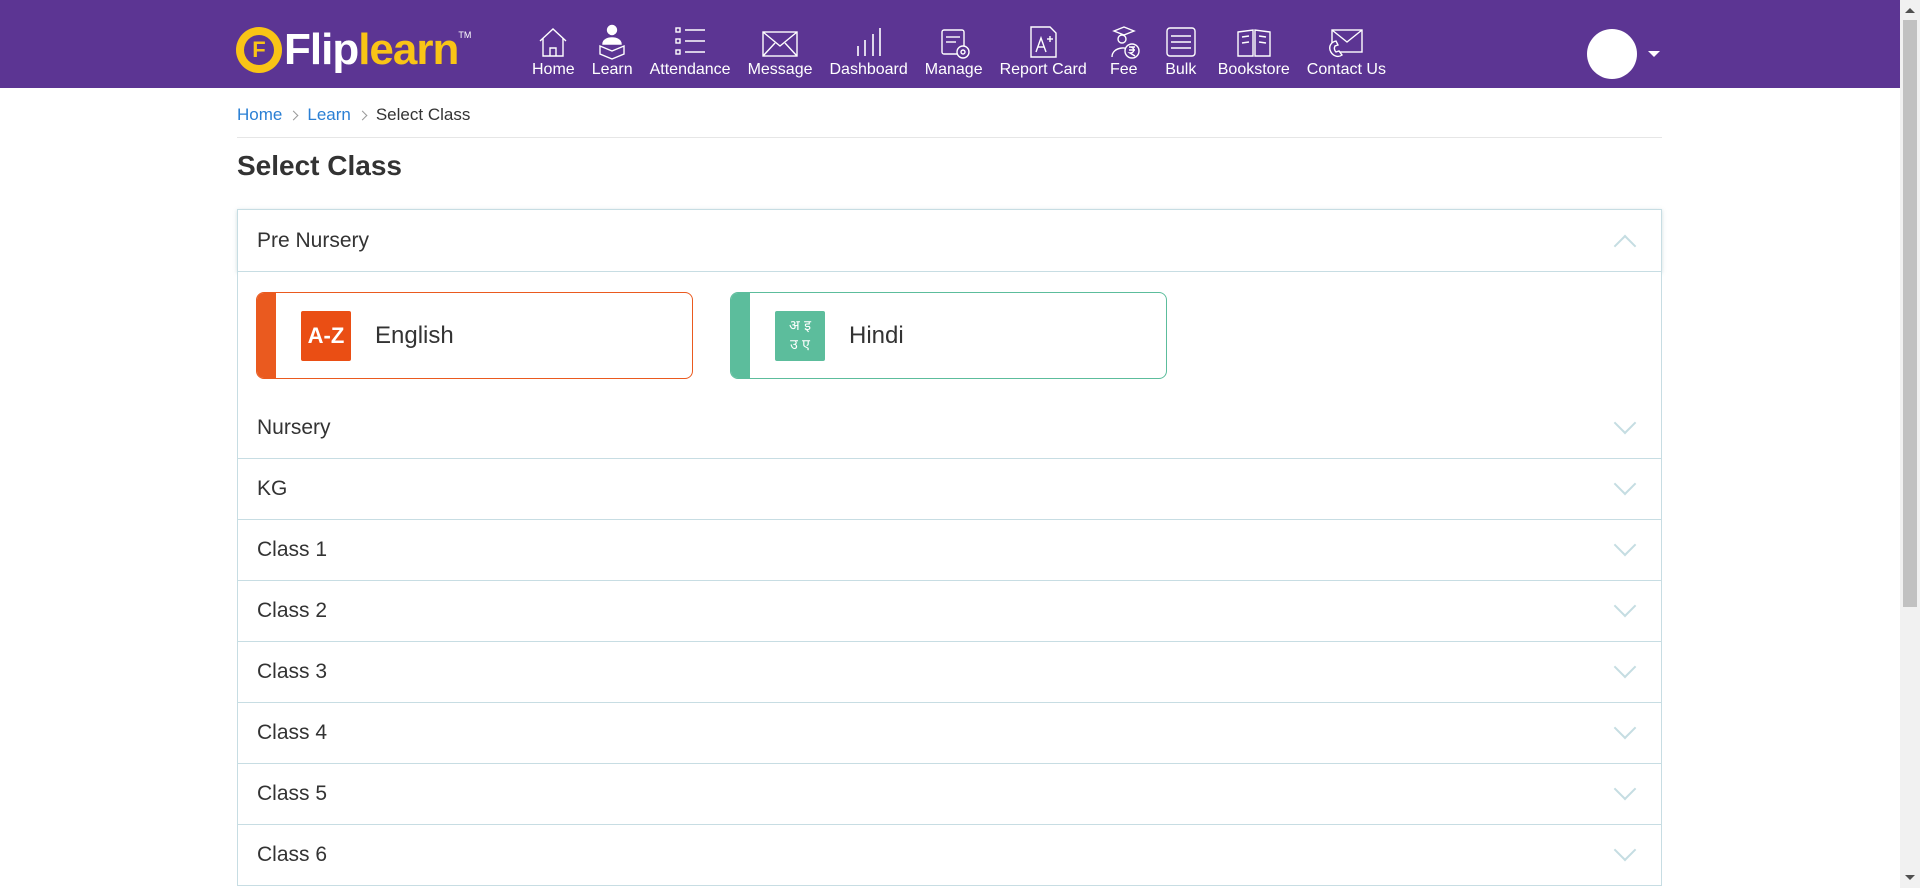  I want to click on nav-contact-us: Contact Us, so click(1346, 52).